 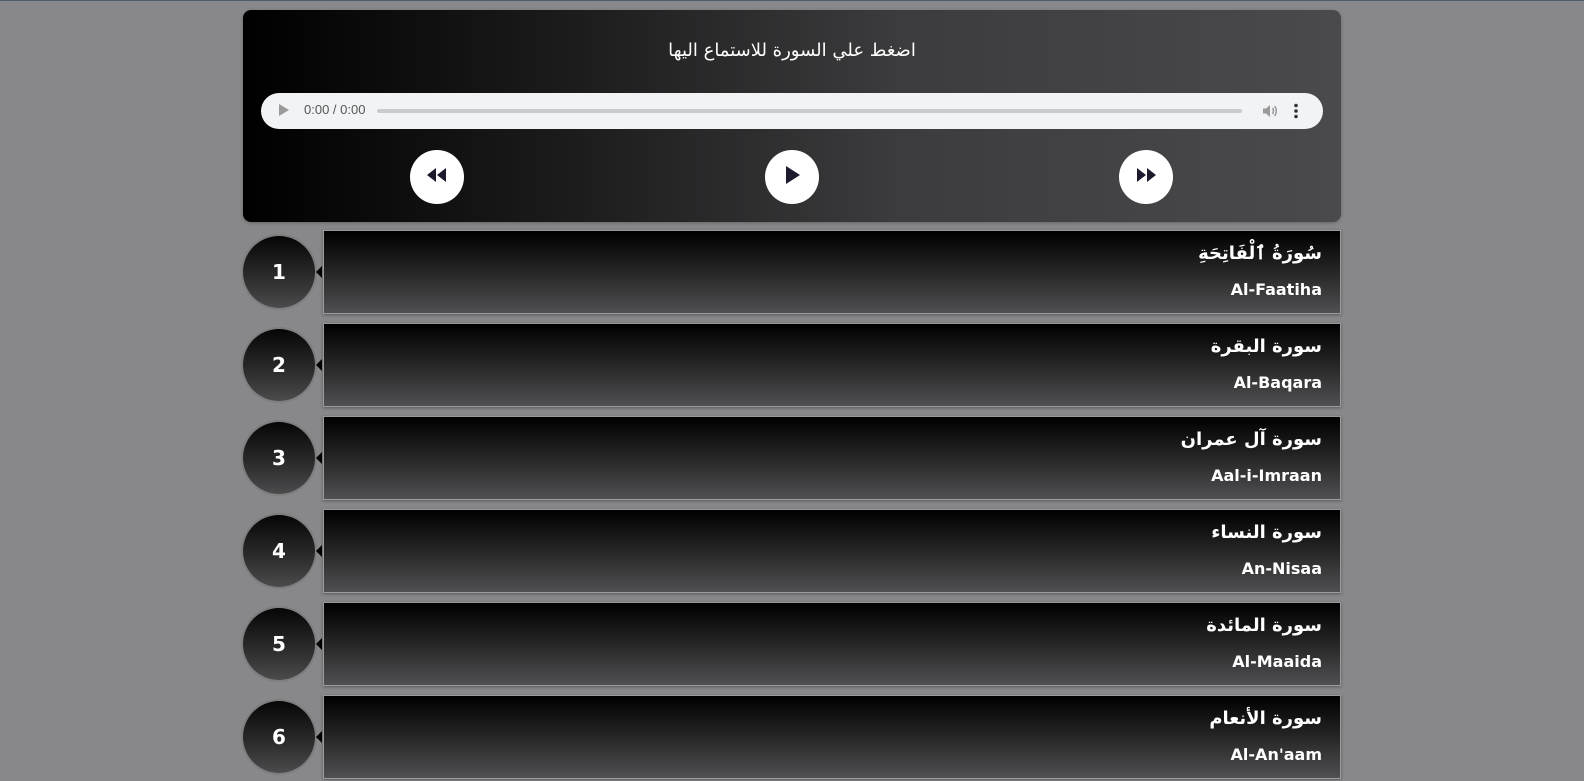 What do you see at coordinates (284, 110) in the screenshot?
I see `audio-play-icon` at bounding box center [284, 110].